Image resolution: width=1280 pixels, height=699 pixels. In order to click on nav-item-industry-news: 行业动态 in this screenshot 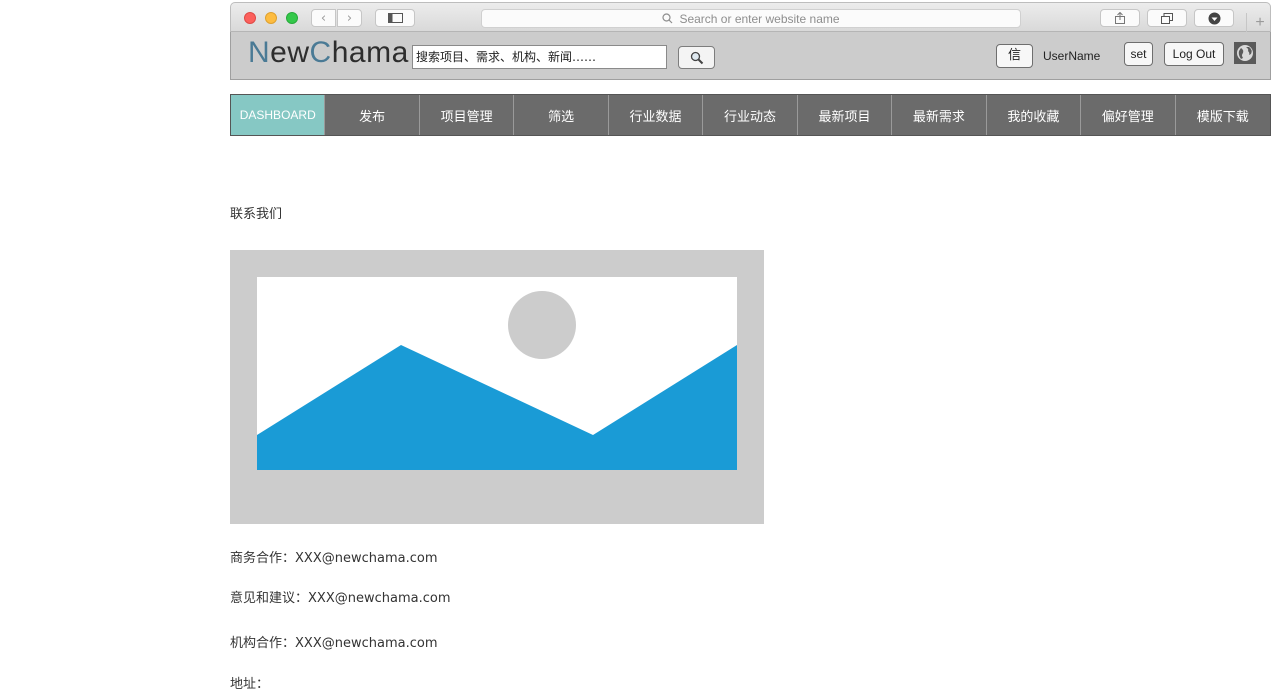, I will do `click(750, 115)`.